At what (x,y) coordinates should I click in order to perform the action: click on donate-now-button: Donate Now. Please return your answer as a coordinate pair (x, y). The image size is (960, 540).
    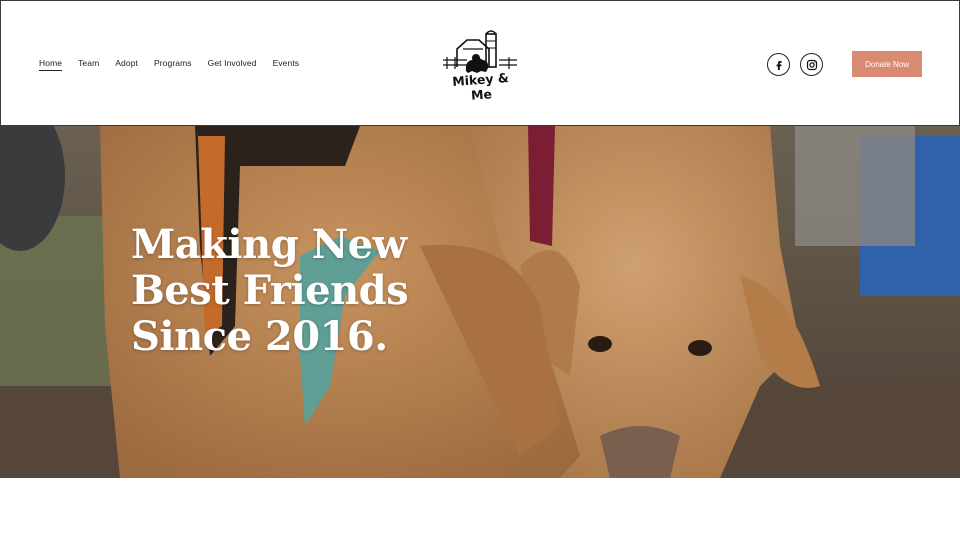
    Looking at the image, I should click on (887, 64).